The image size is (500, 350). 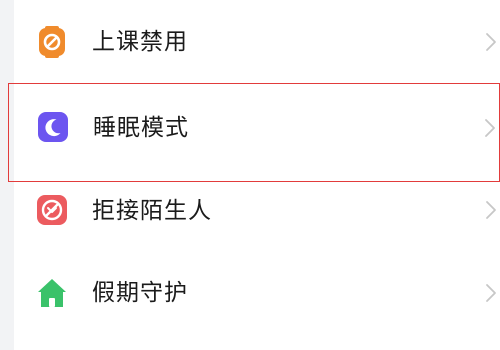 What do you see at coordinates (141, 128) in the screenshot?
I see `settings-item-label: 睡眠模式` at bounding box center [141, 128].